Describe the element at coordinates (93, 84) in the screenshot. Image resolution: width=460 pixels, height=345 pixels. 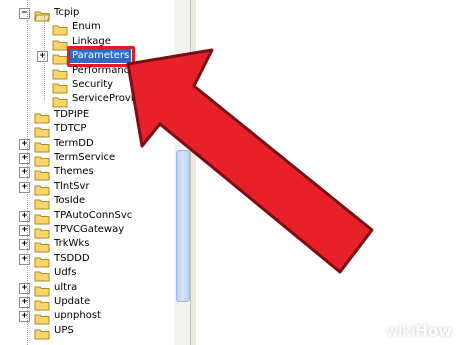
I see `tree-item-label: Security` at that location.